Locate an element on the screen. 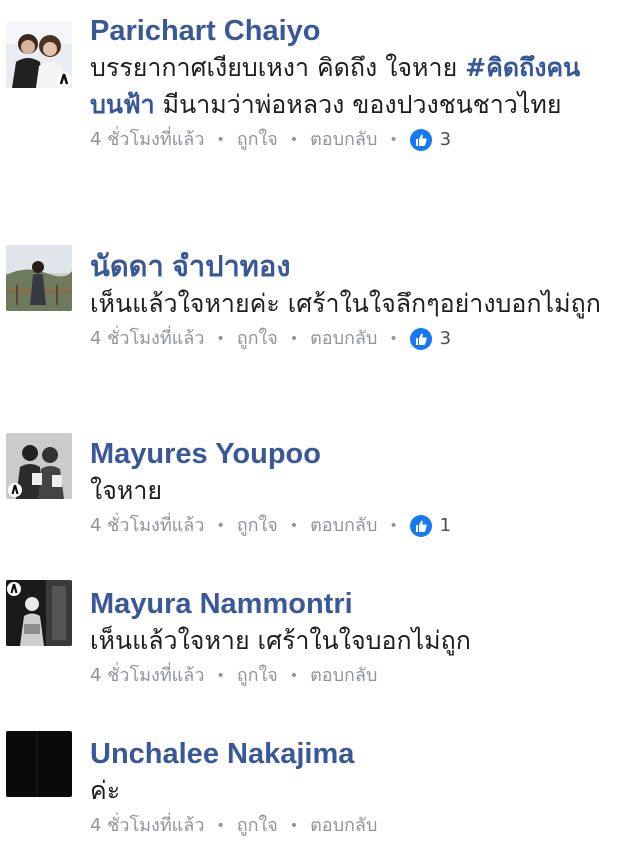 This screenshot has height=841, width=628. comment-author: Mayura Nammontri is located at coordinates (350, 604).